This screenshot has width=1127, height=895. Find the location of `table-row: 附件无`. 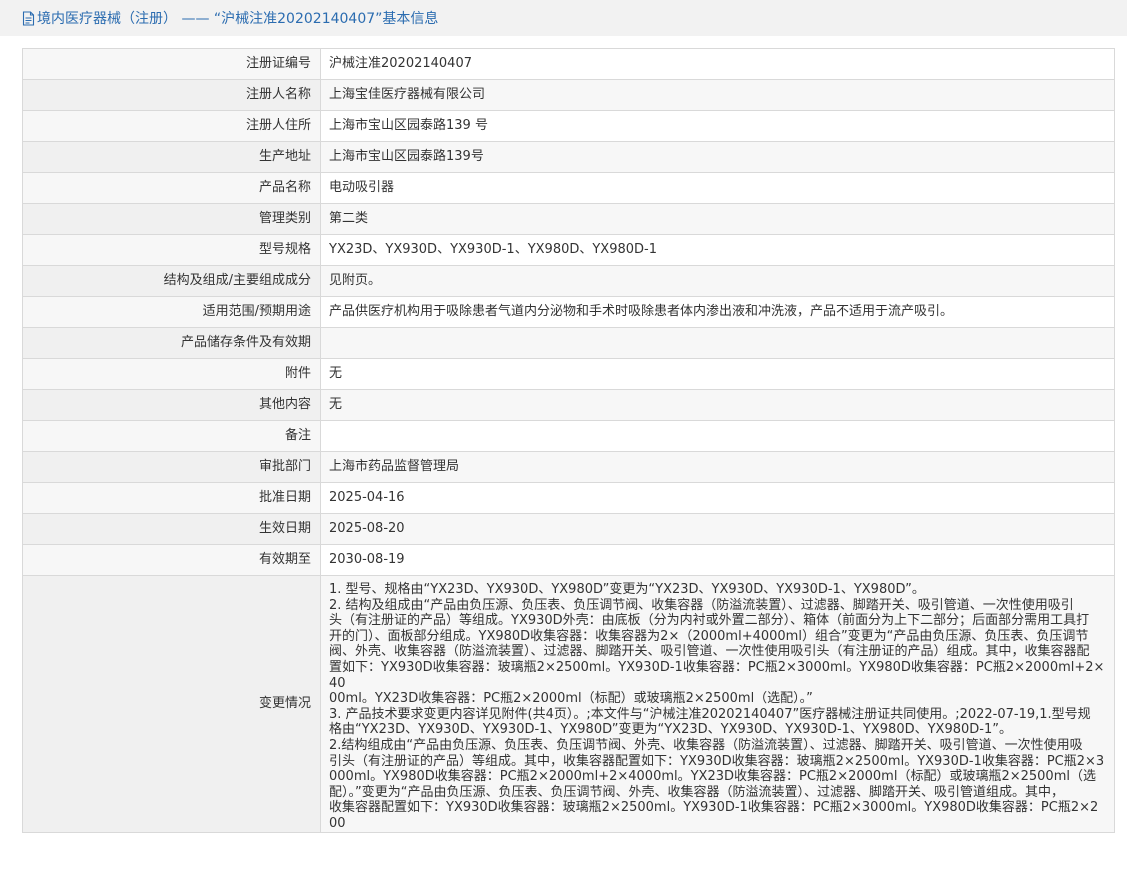

table-row: 附件无 is located at coordinates (568, 374).